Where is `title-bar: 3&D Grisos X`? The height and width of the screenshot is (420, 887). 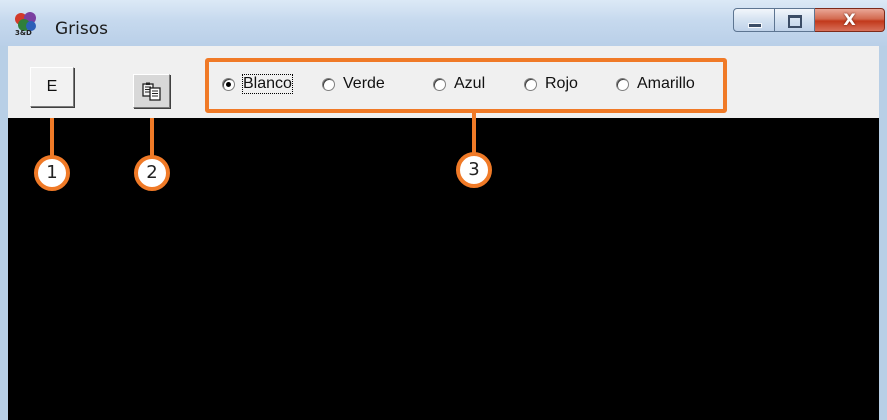
title-bar: 3&D Grisos X is located at coordinates (443, 23).